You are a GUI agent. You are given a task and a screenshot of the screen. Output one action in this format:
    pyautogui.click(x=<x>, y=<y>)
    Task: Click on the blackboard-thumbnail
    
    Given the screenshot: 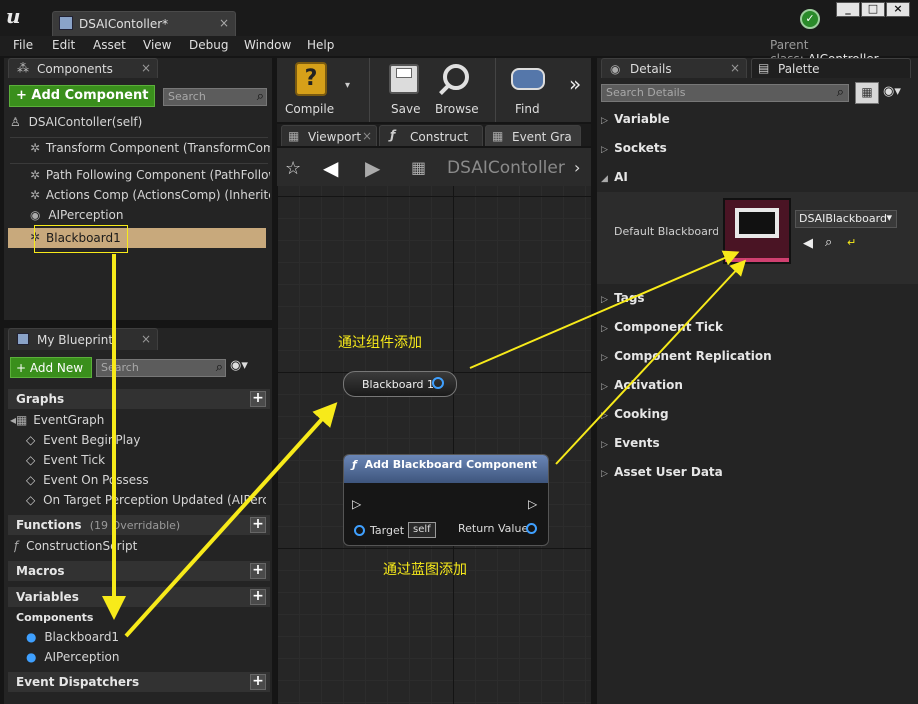 What is the action you would take?
    pyautogui.click(x=757, y=231)
    